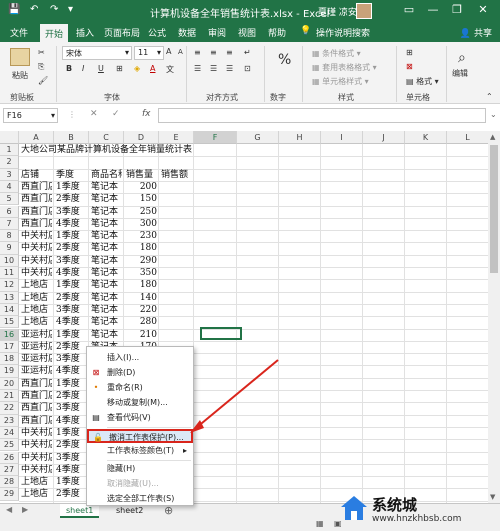 Image resolution: width=500 pixels, height=531 pixels. I want to click on house-logo-icon, so click(354, 508).